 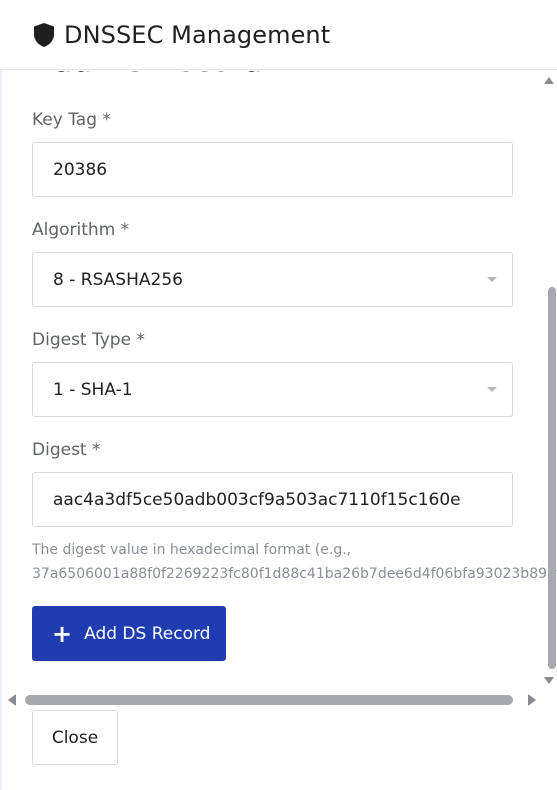 What do you see at coordinates (93, 389) in the screenshot?
I see `digest-type-selected-value: 1 - SHA-1` at bounding box center [93, 389].